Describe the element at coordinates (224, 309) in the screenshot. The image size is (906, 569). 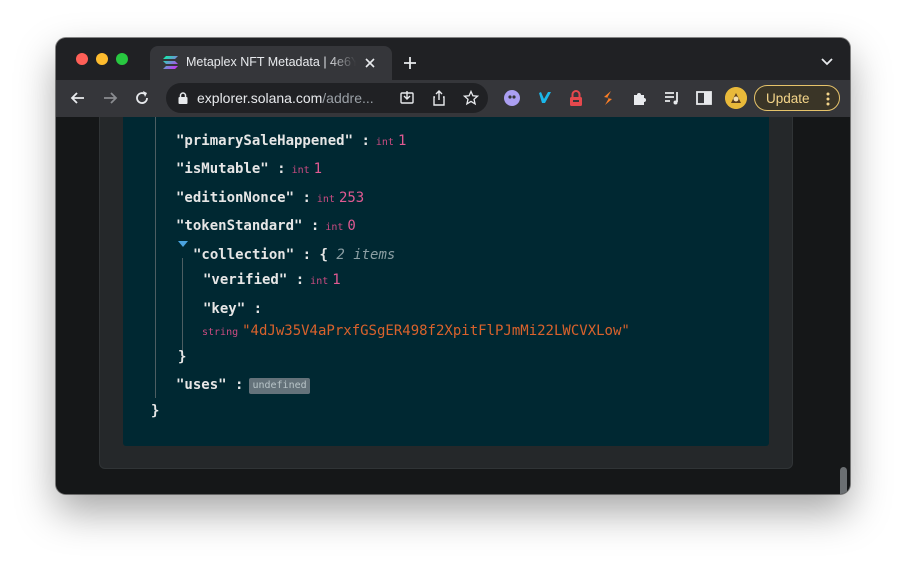
I see `json-key: "key"` at that location.